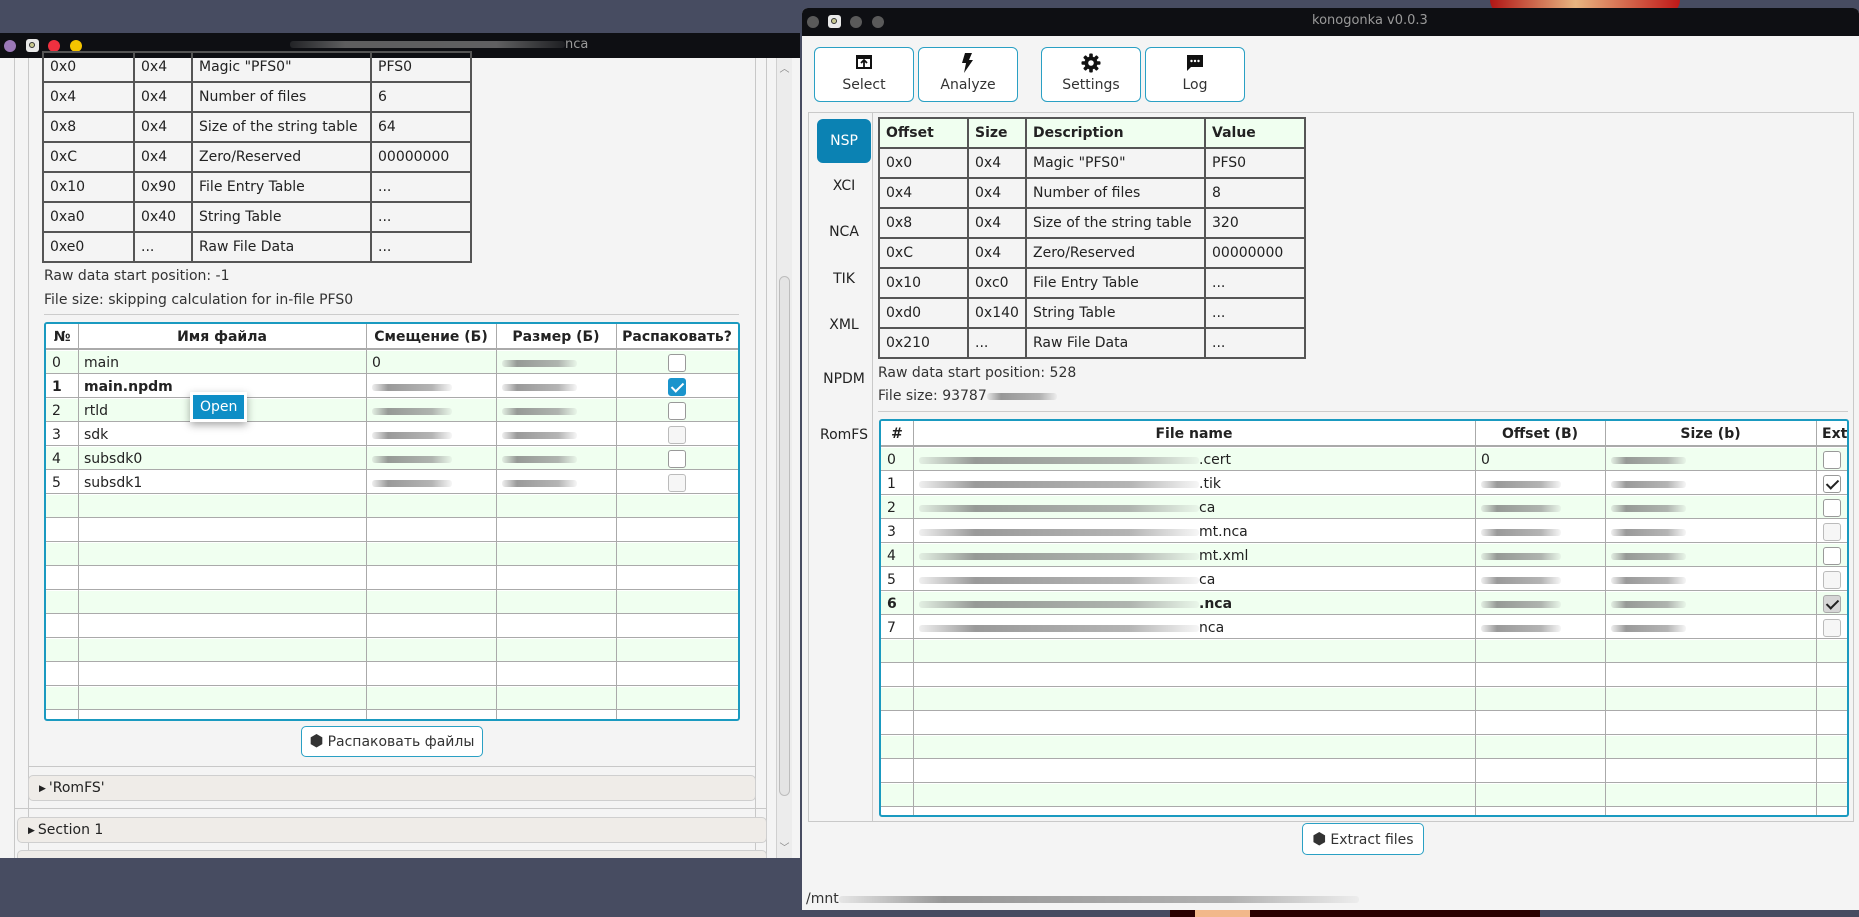 The image size is (1859, 917). Describe the element at coordinates (856, 22) in the screenshot. I see `close-icon` at that location.